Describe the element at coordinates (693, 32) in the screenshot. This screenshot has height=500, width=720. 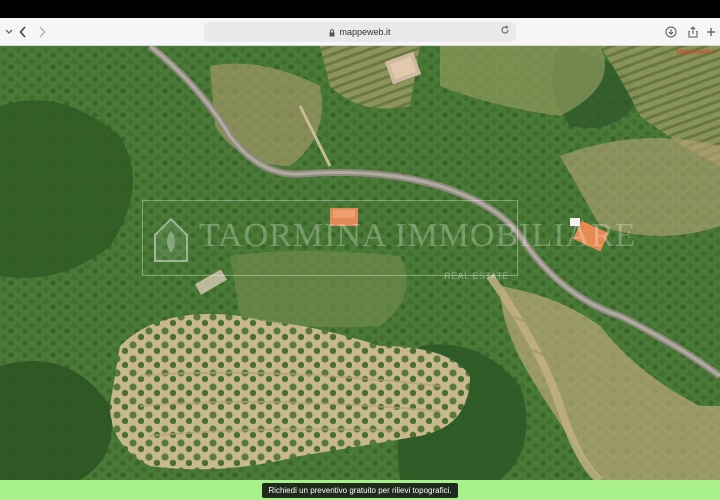
I see `share-icon` at that location.